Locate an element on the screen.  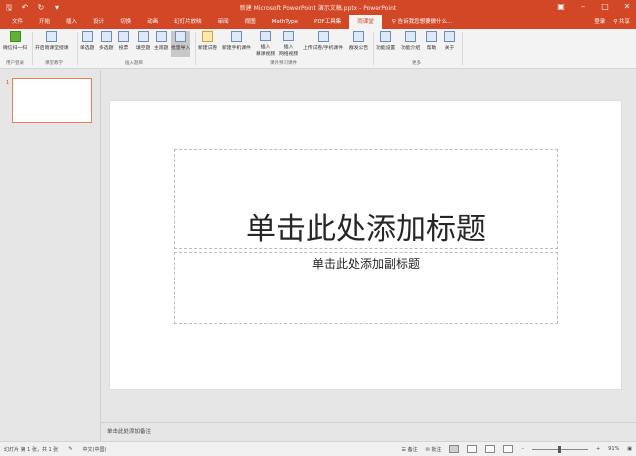
subtitle-placeholder: 单击此处添加副标题 is located at coordinates (366, 288).